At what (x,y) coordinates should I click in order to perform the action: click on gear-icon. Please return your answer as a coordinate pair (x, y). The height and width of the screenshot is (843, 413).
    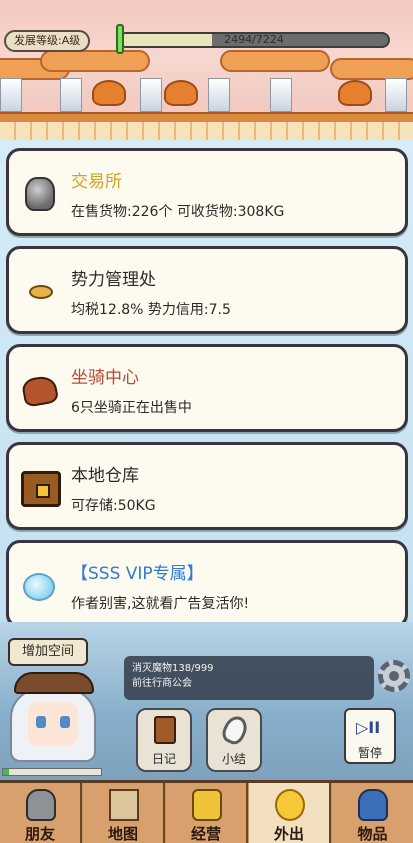
    Looking at the image, I should click on (394, 676).